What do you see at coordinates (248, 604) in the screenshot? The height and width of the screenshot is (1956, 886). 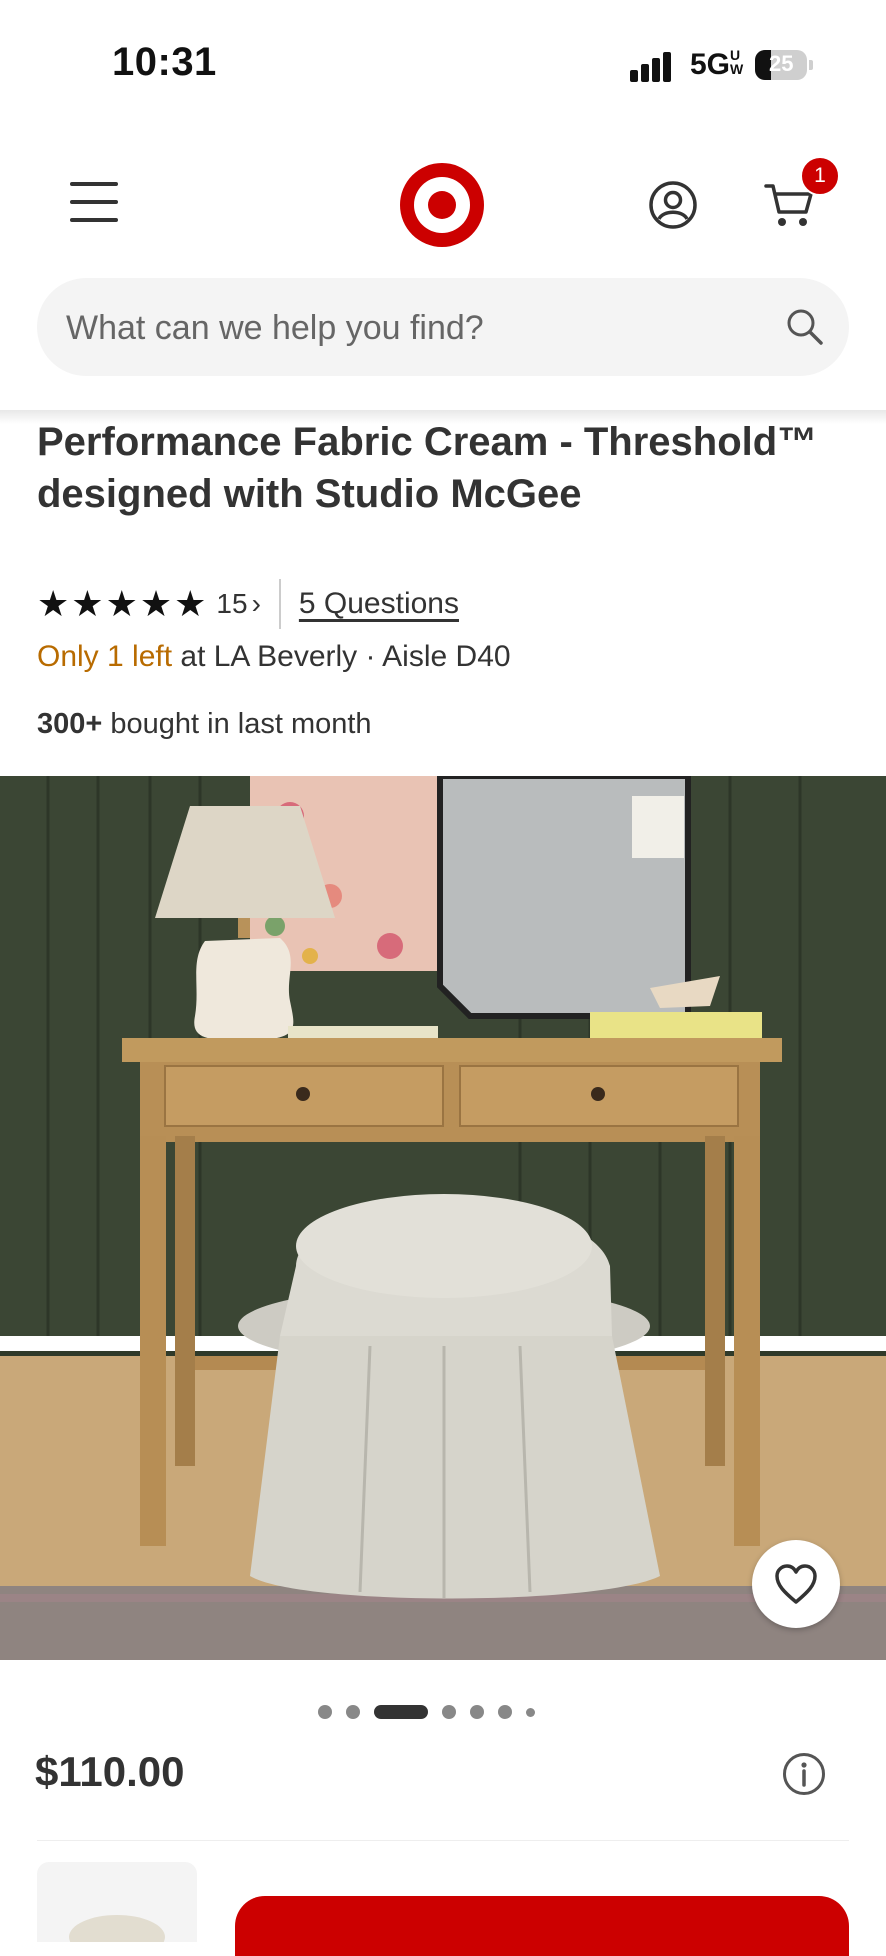 I see `rating-row: ★ ★ ★ ★ ★ 15 › 5 Questions` at bounding box center [248, 604].